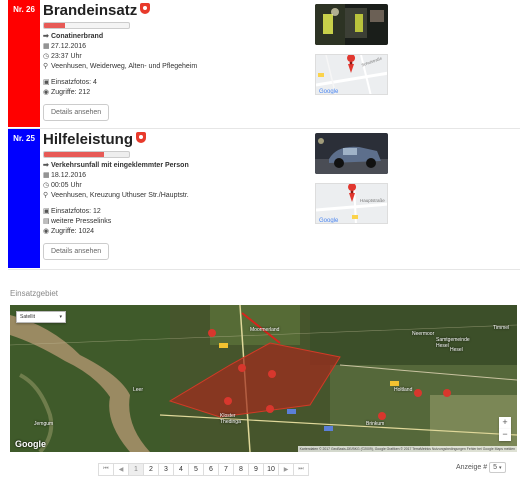 The image size is (520, 480). Describe the element at coordinates (65, 175) in the screenshot. I see `entry-date: ▦18.12.2016` at that location.